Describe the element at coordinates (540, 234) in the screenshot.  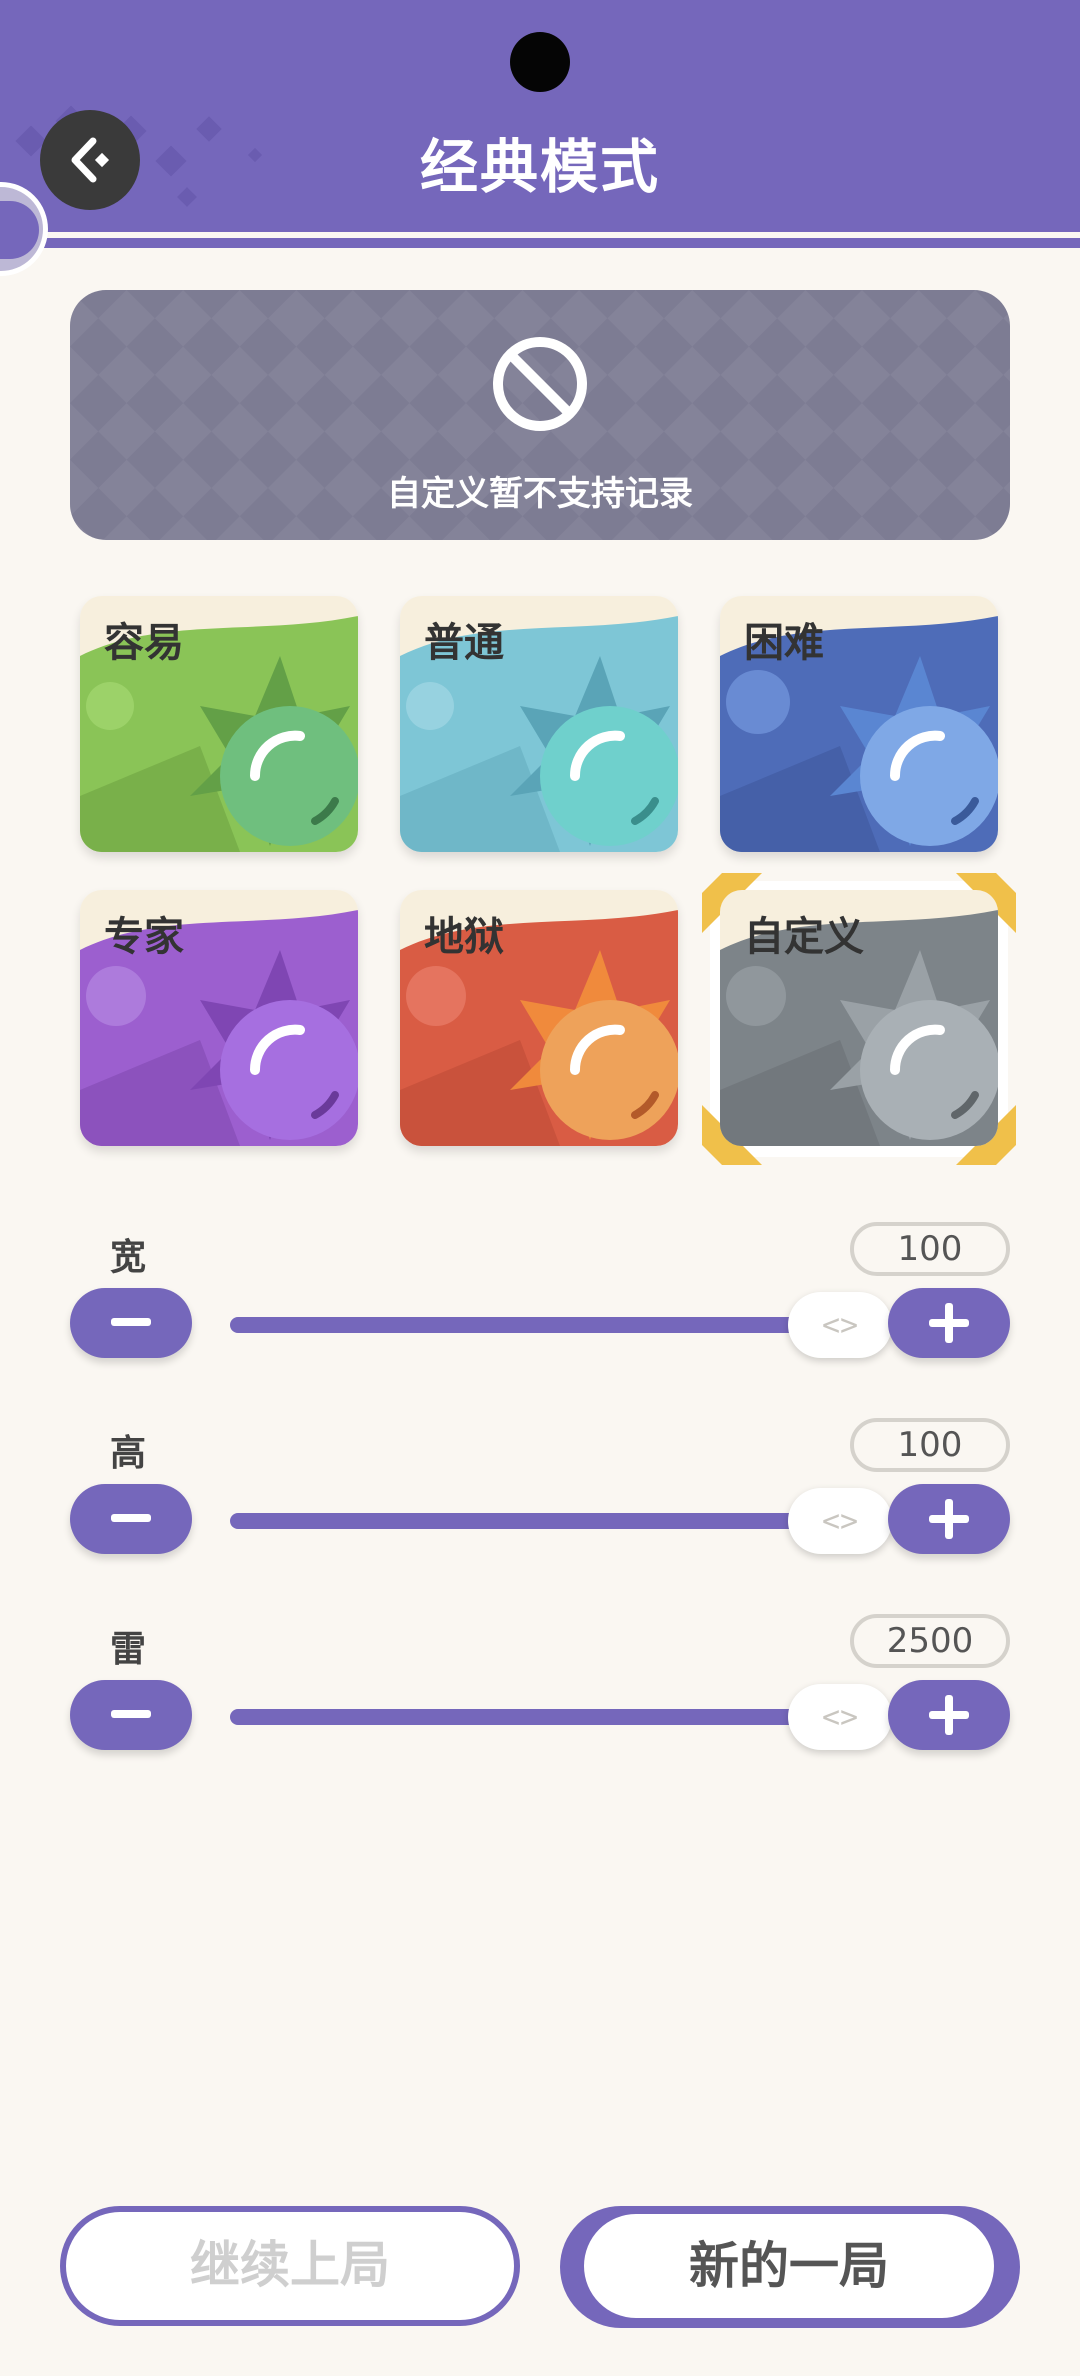
I see `header-divider` at that location.